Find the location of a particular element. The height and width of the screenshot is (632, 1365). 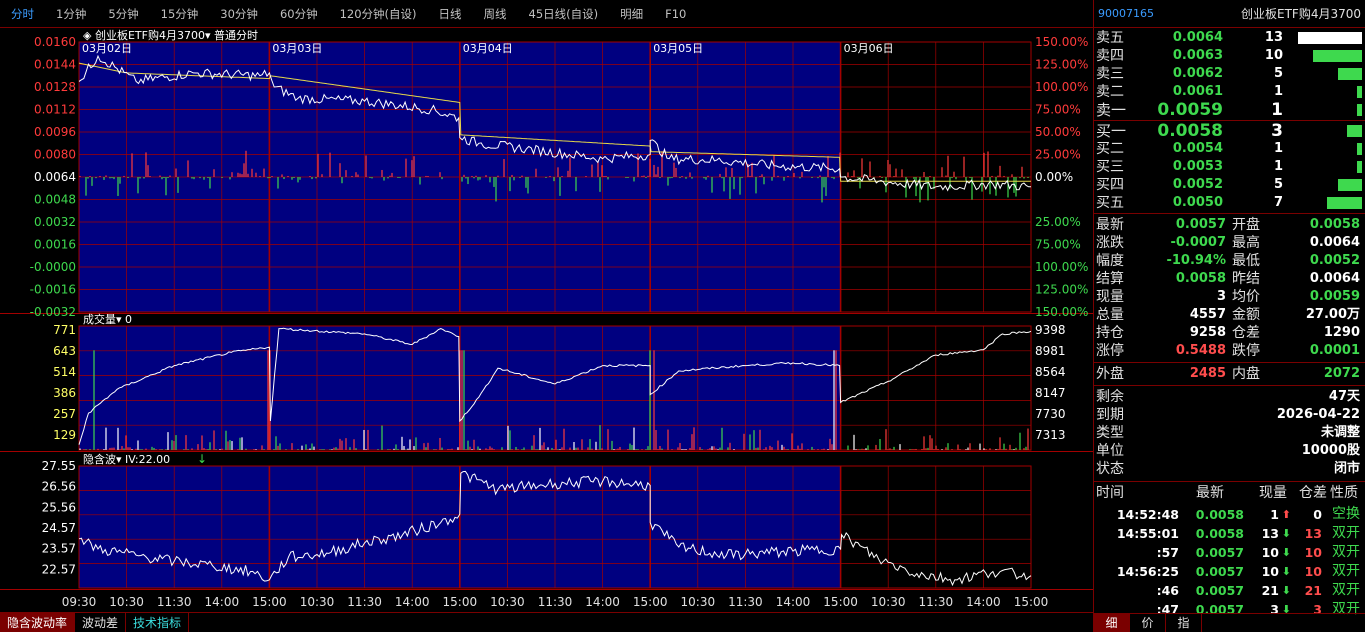

quote-value: 0.0064 is located at coordinates (1334, 278).